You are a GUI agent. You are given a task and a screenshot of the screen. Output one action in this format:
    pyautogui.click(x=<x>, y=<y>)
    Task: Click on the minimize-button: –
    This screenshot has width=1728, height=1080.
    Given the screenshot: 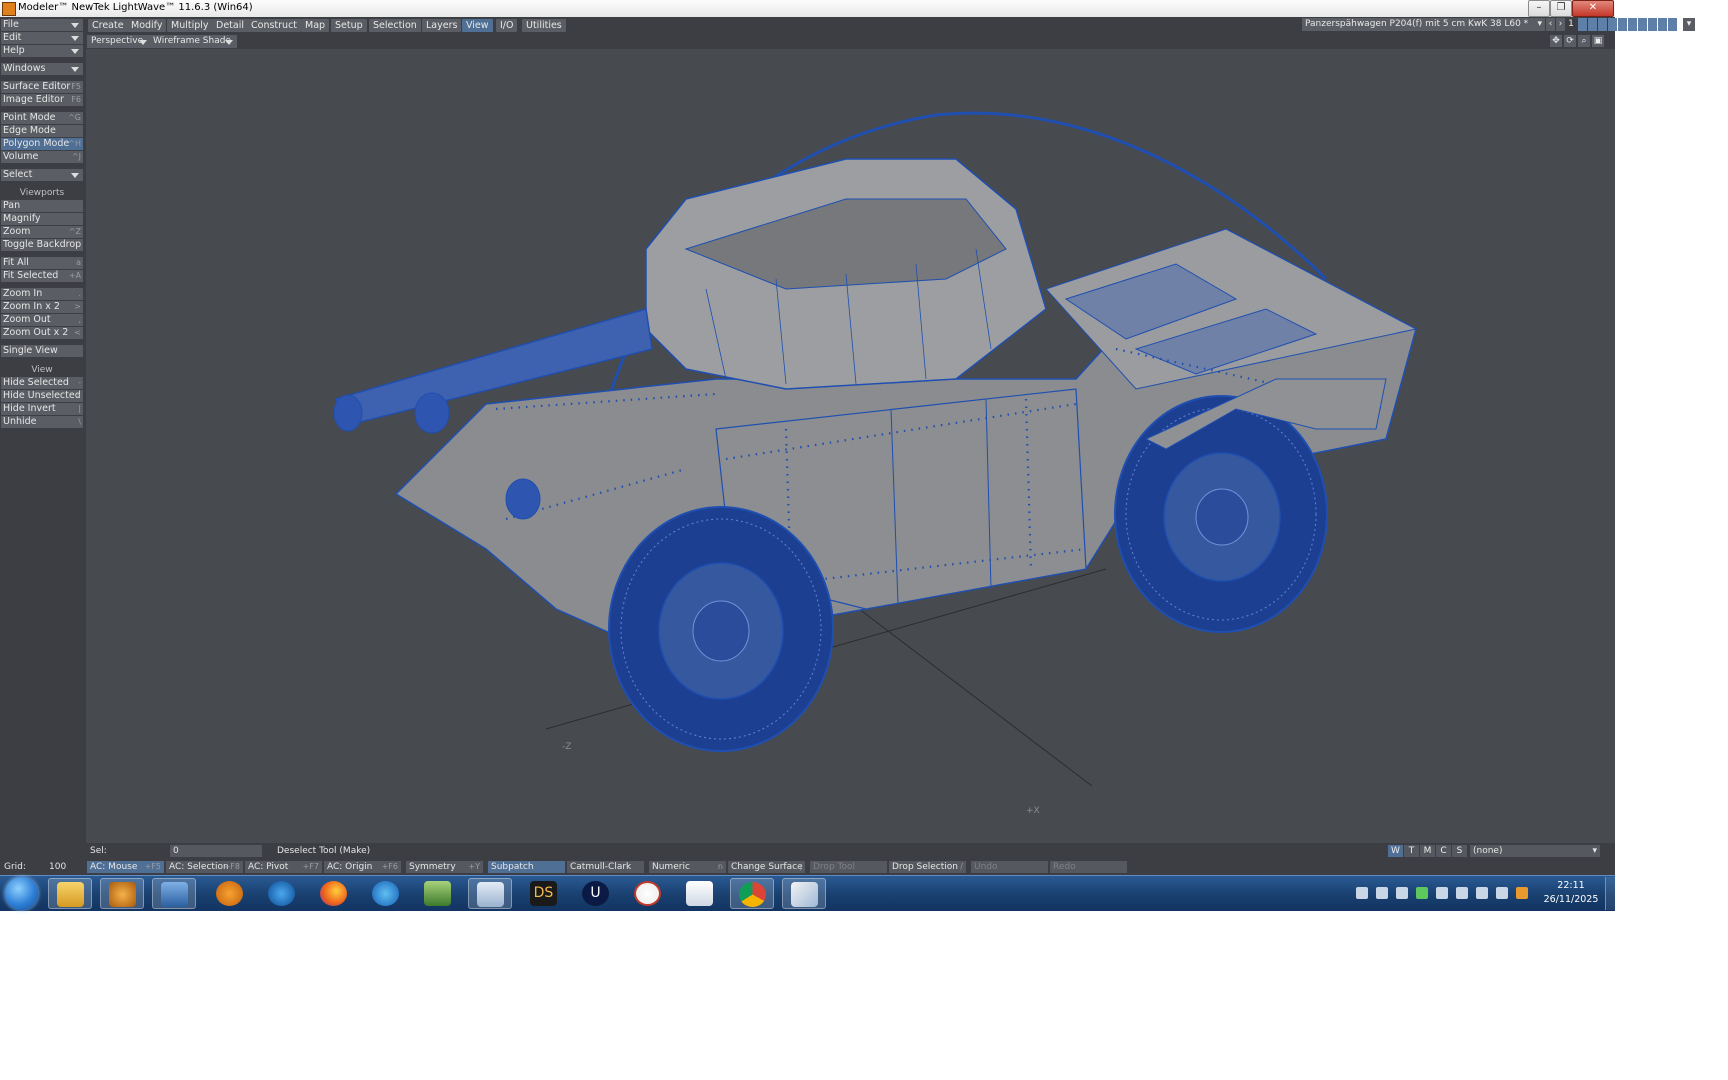 What is the action you would take?
    pyautogui.click(x=1539, y=8)
    